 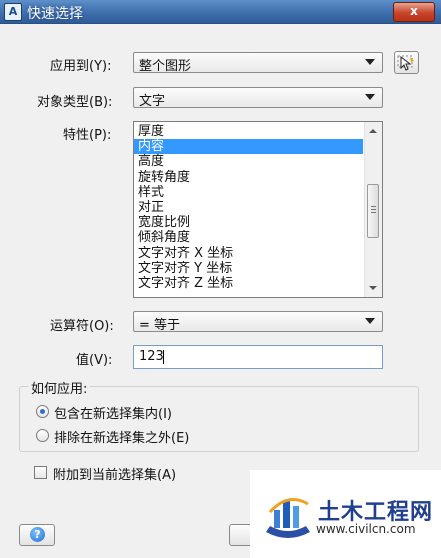 I want to click on watermark: 土木工程网 www.civilcn.com, so click(x=345, y=514).